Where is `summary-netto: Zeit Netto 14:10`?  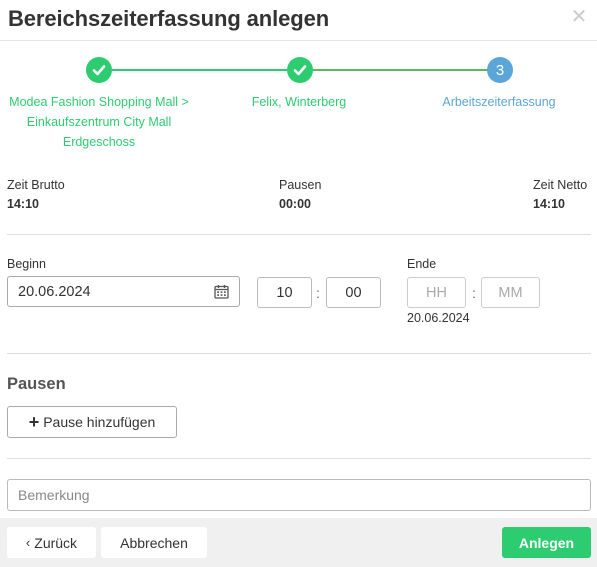 summary-netto: Zeit Netto 14:10 is located at coordinates (560, 195).